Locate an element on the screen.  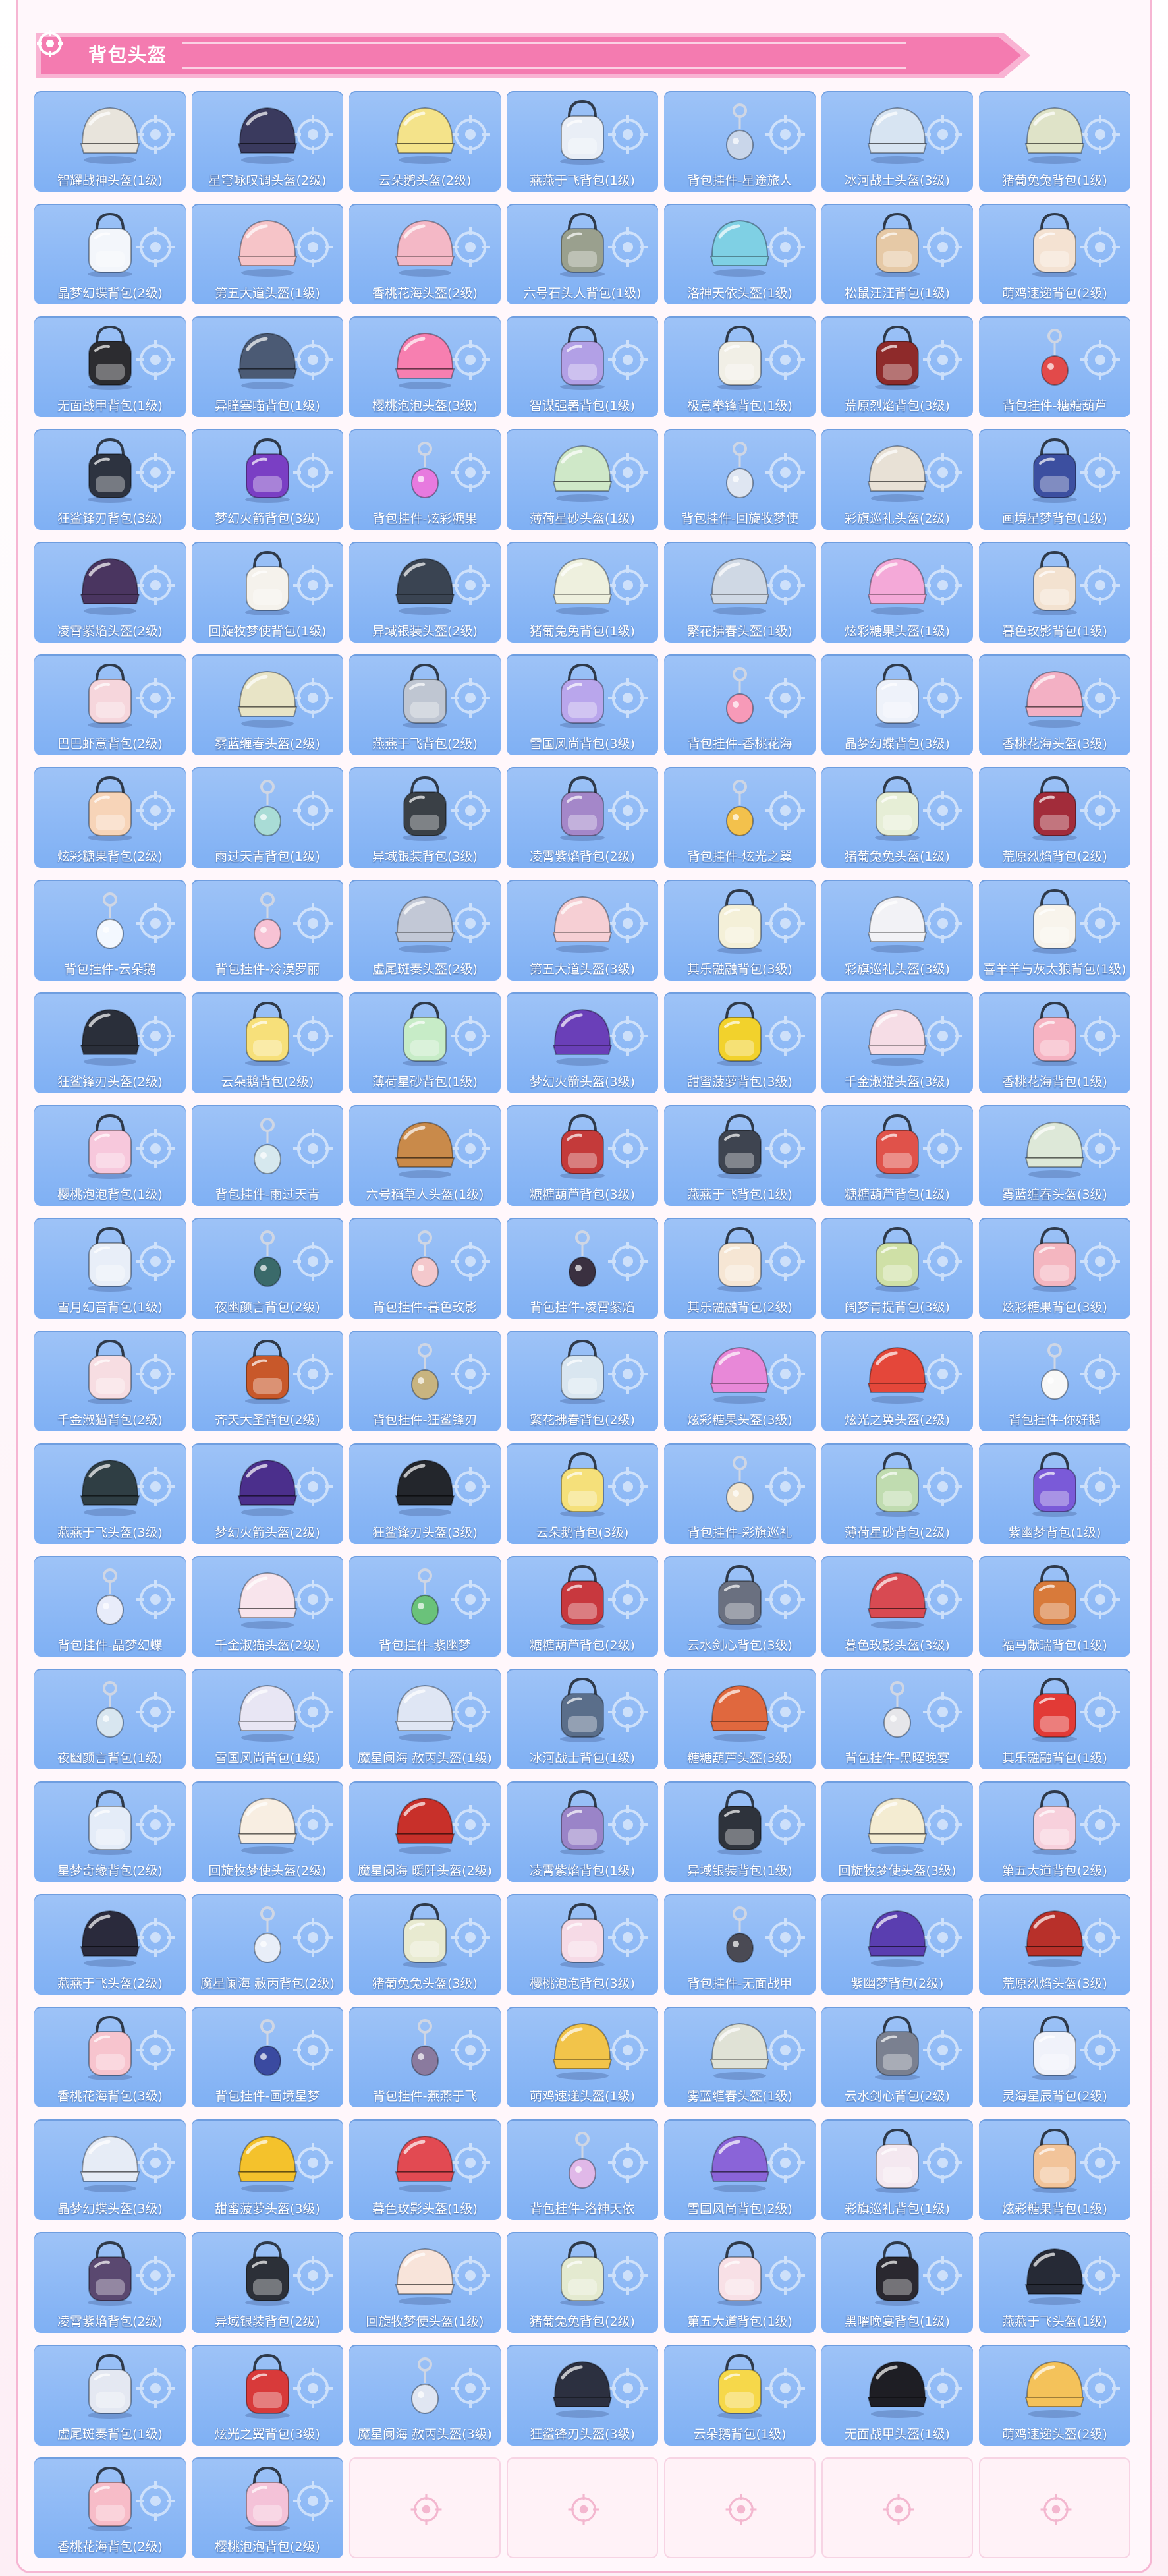
item-card: 香桃花海头盔(2级) is located at coordinates (425, 254).